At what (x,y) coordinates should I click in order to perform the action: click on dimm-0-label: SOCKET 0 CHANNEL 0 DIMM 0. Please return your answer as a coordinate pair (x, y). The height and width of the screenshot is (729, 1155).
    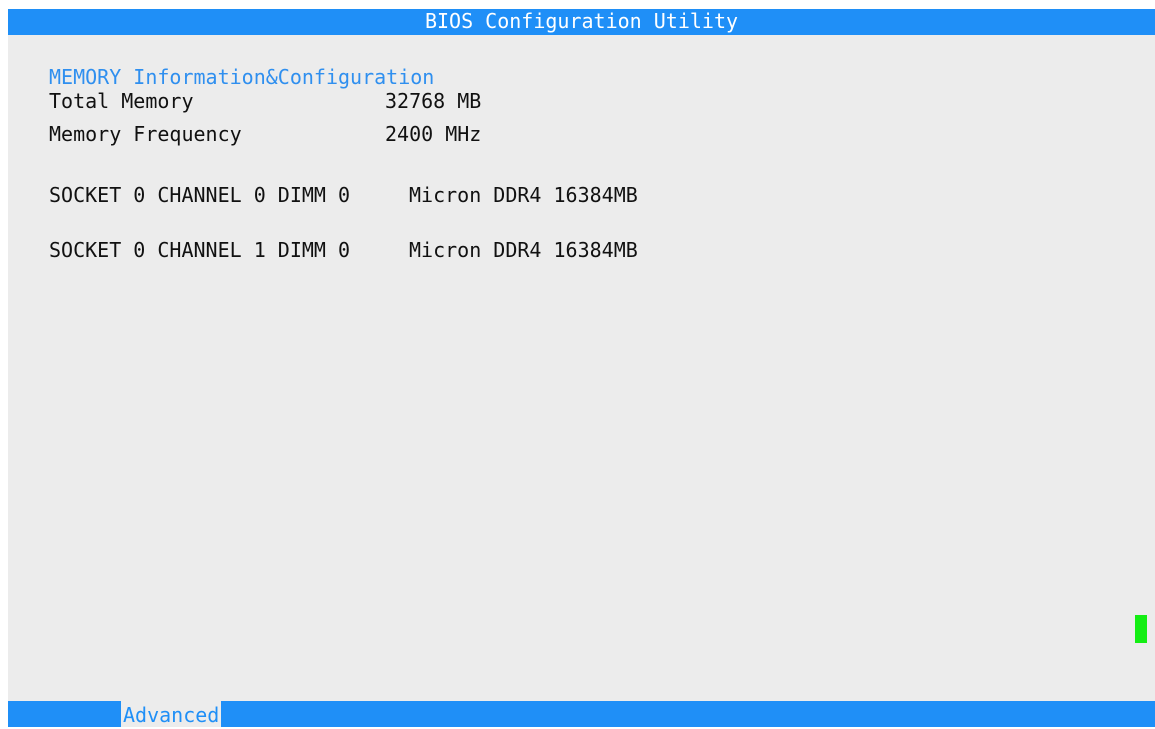
    Looking at the image, I should click on (229, 195).